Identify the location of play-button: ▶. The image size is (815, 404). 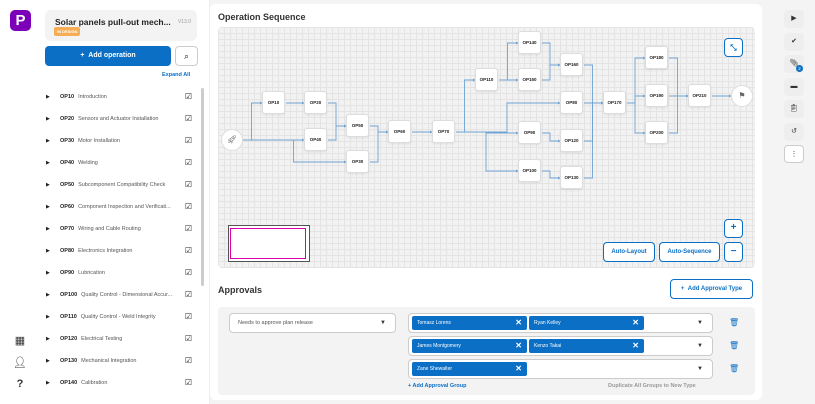
(794, 19).